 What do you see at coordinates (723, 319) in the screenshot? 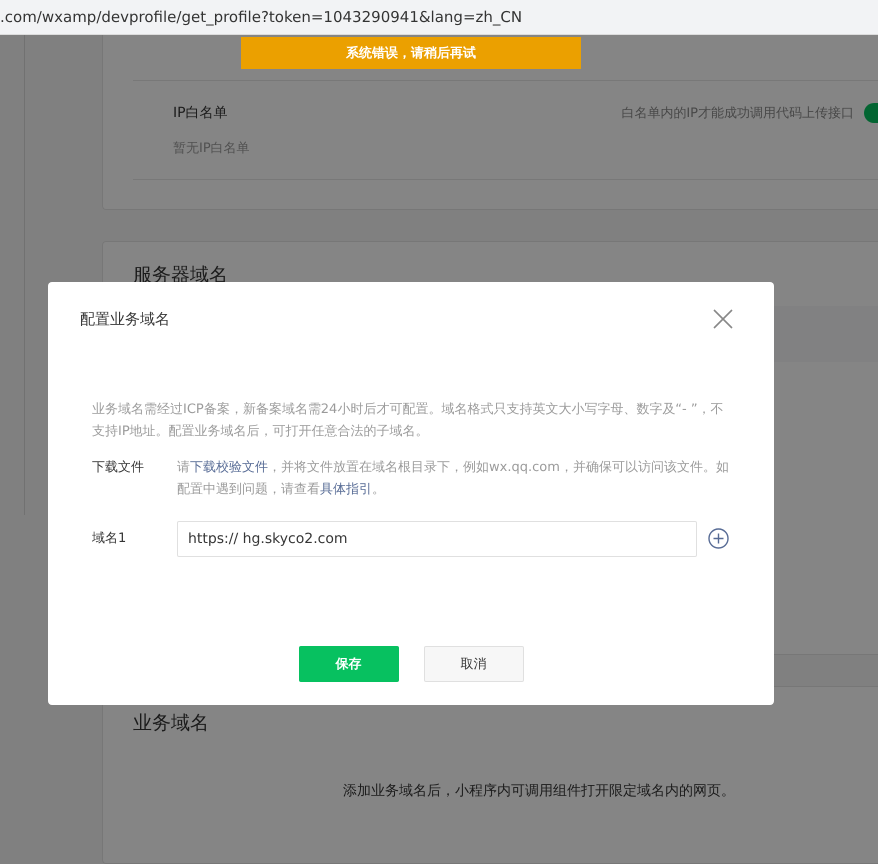
I see `close-icon` at bounding box center [723, 319].